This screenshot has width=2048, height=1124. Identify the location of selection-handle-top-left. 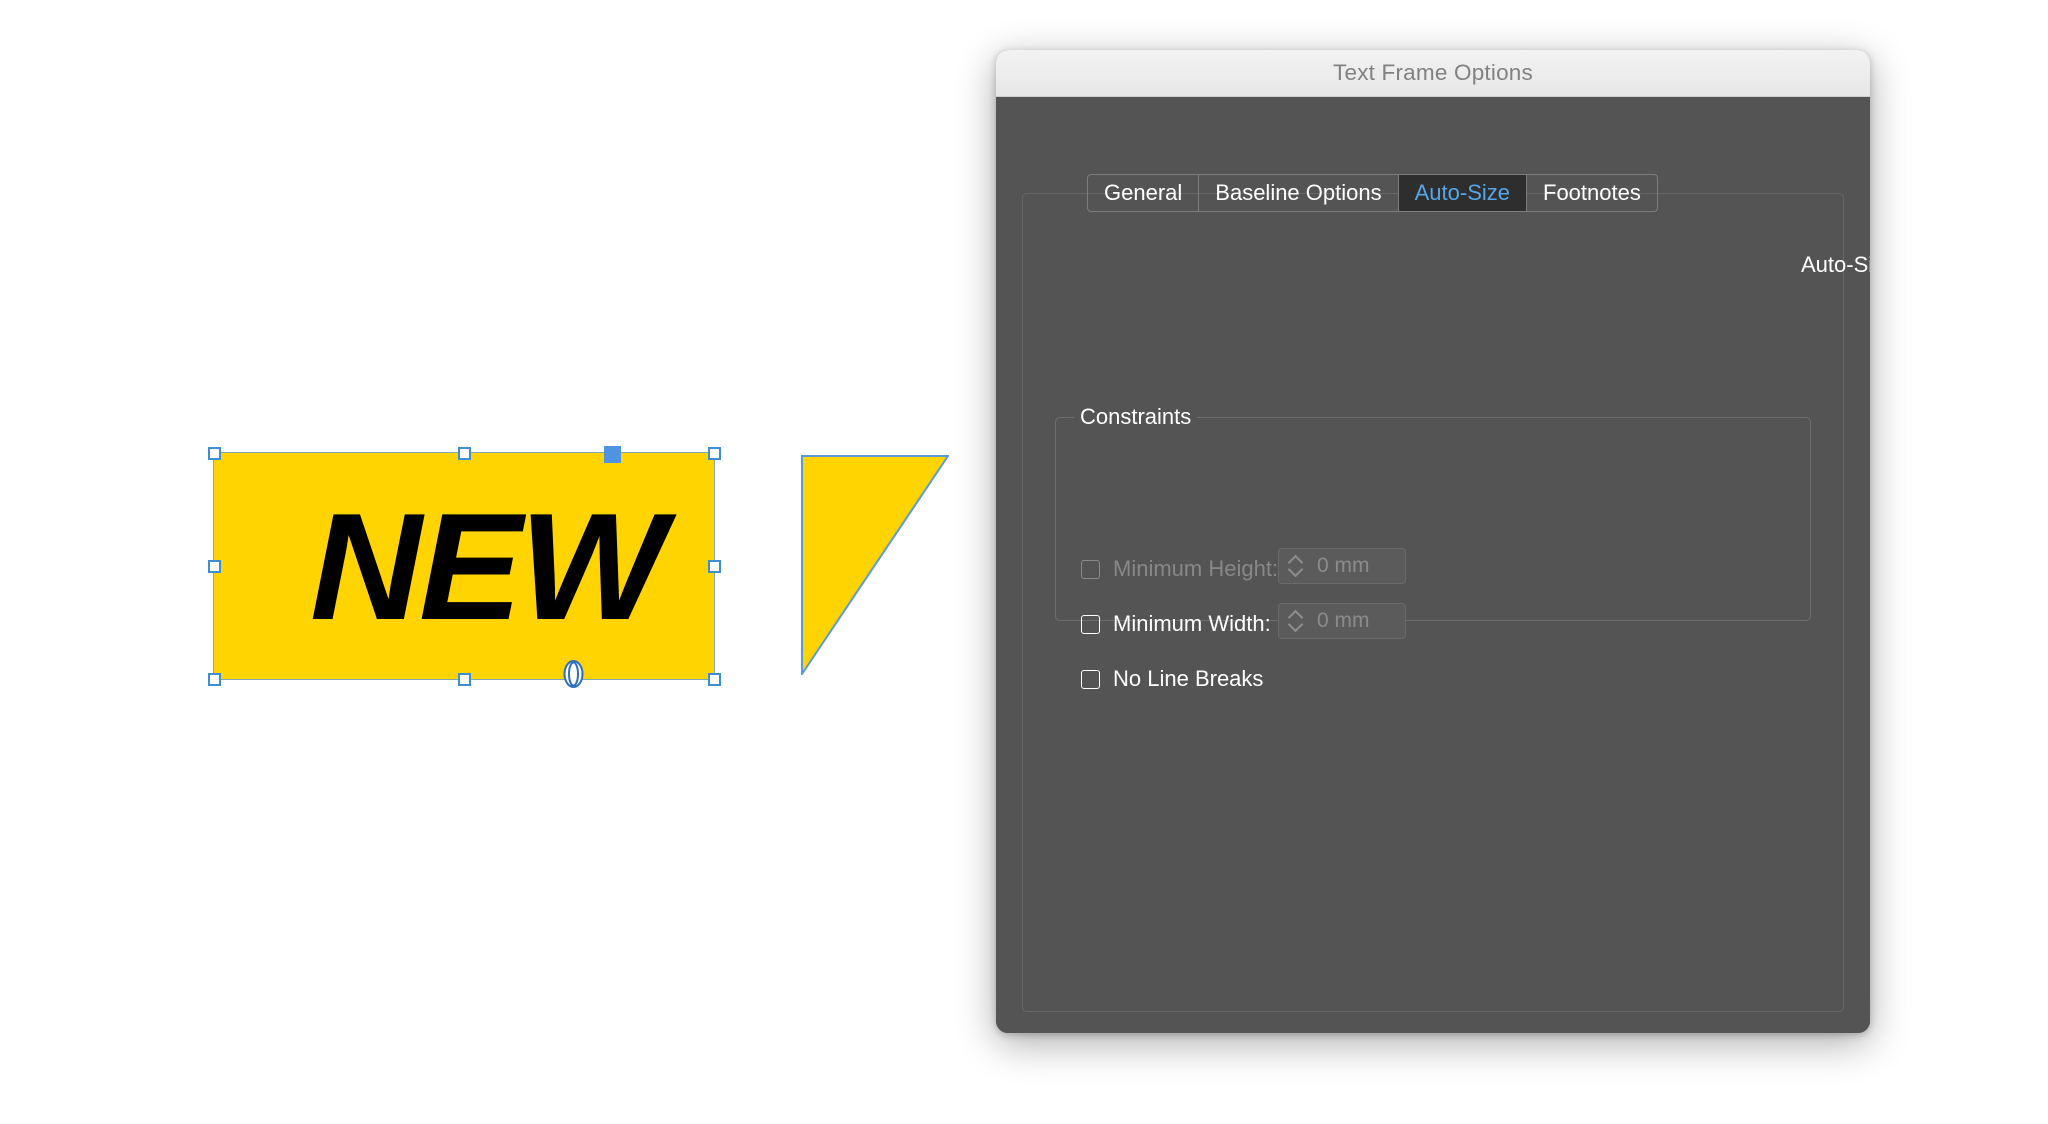
(214, 453).